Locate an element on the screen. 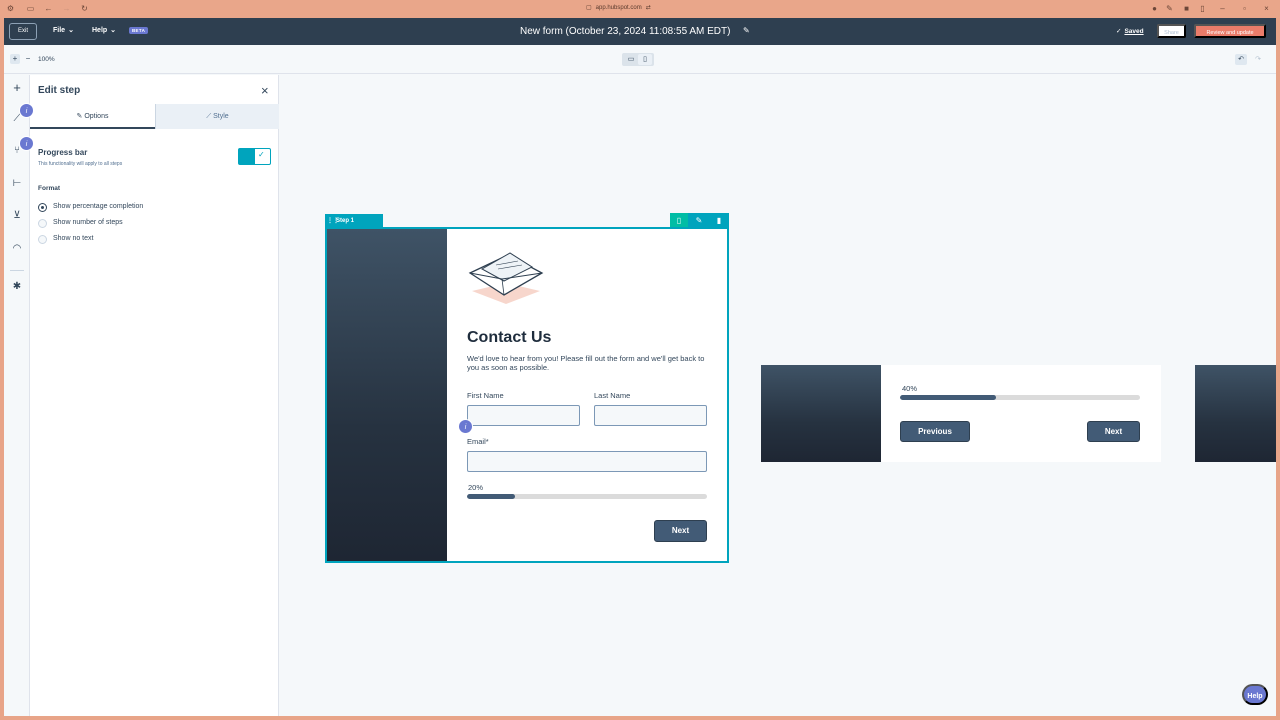  format-label: Format is located at coordinates (49, 188).